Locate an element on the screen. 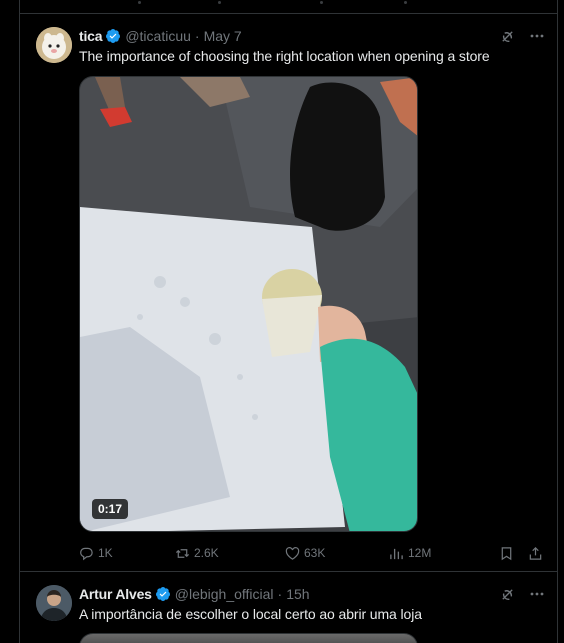 The width and height of the screenshot is (564, 643). timestamp: 15h is located at coordinates (297, 594).